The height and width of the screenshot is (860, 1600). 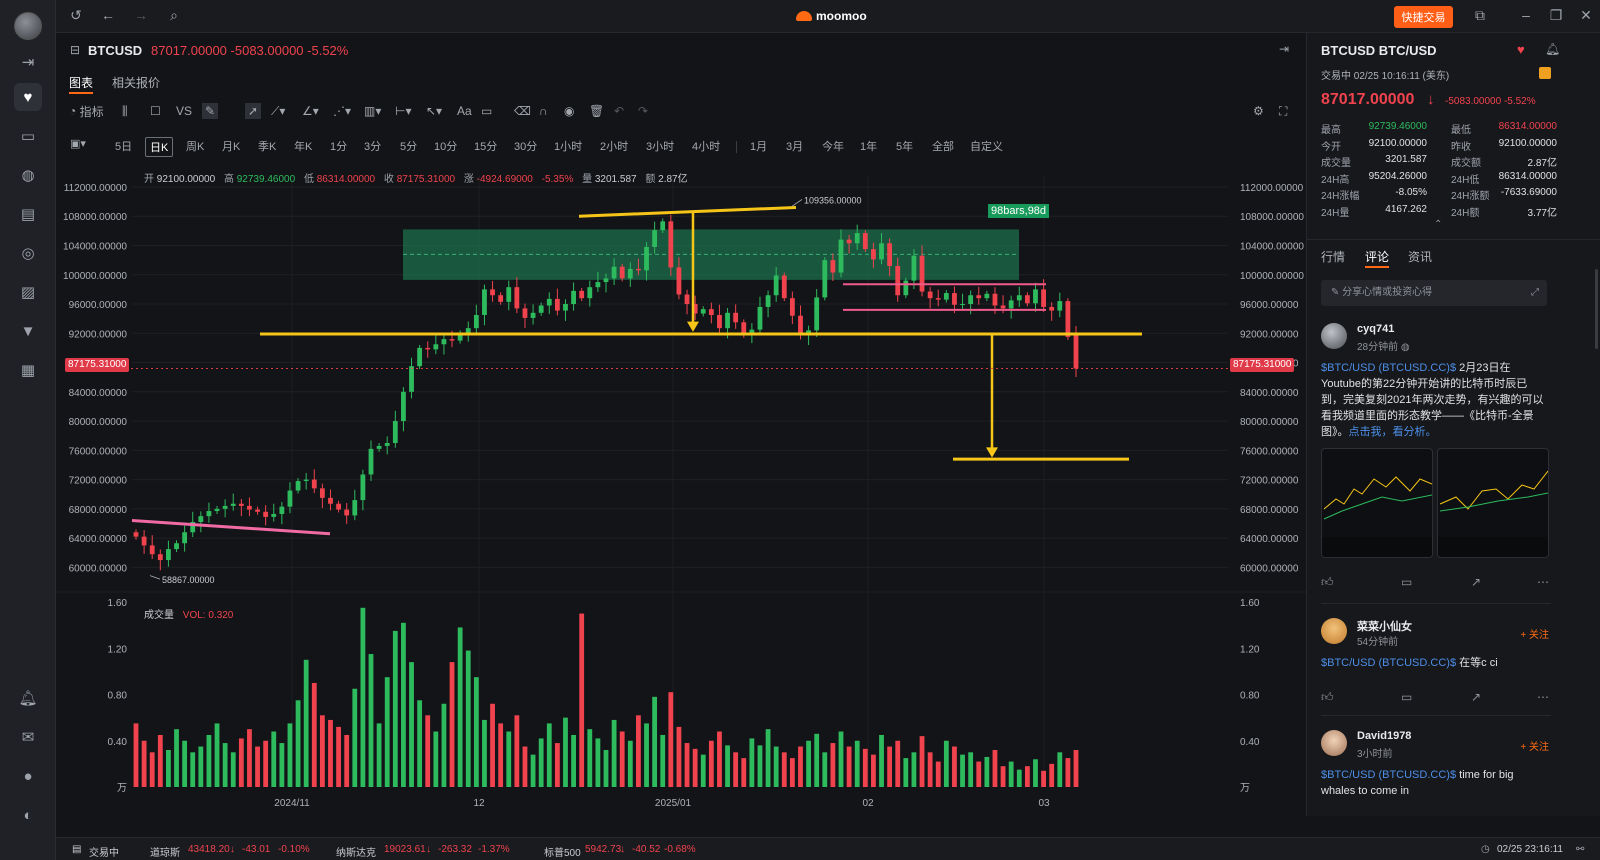 I want to click on close-icon: ✕, so click(x=1586, y=15).